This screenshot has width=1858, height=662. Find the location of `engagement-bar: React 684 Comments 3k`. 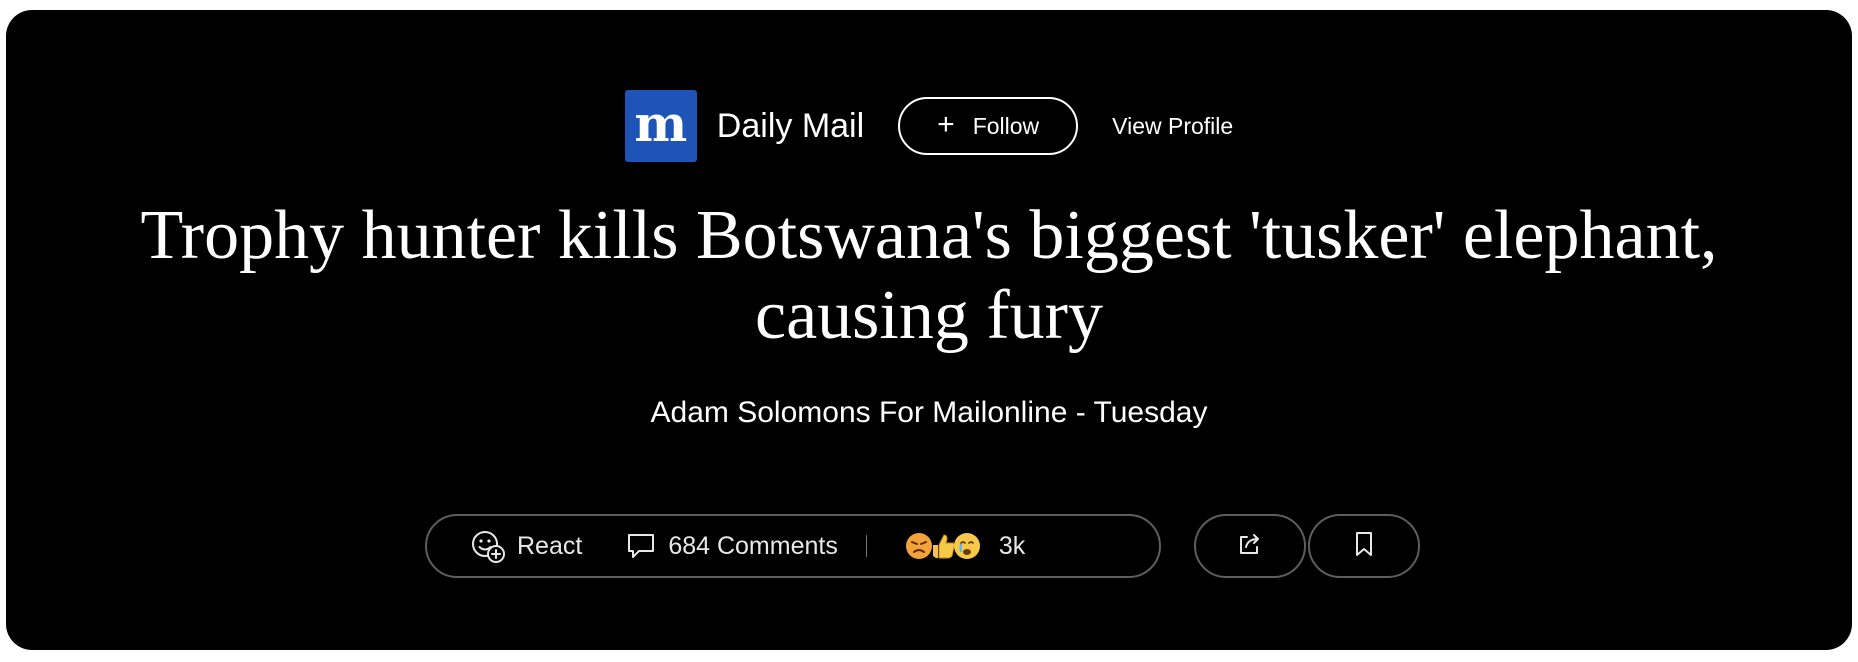

engagement-bar: React 684 Comments 3k is located at coordinates (793, 546).